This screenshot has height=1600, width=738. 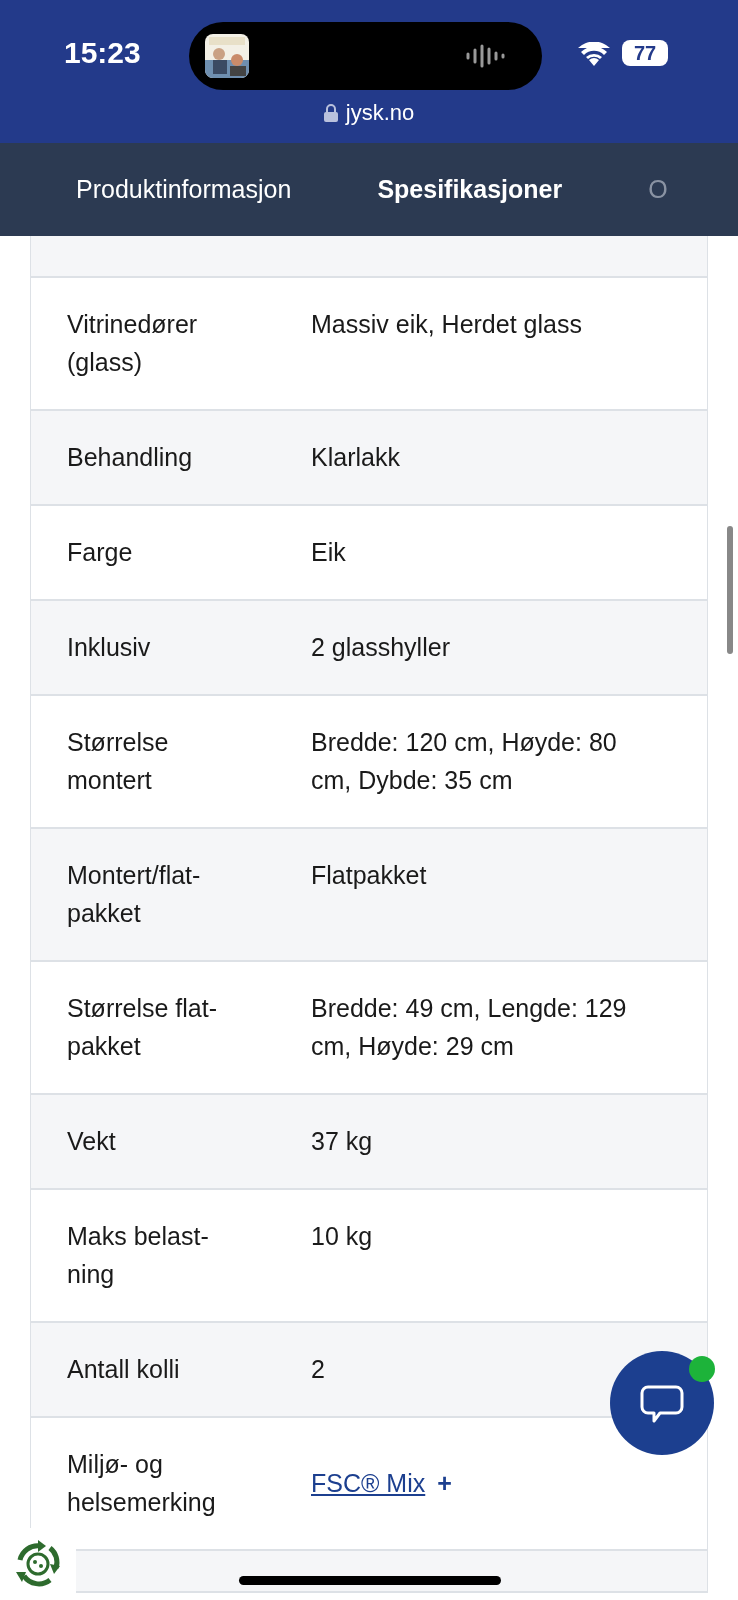 What do you see at coordinates (134, 894) in the screenshot?
I see `spec-label: Montert/flat-pakket` at bounding box center [134, 894].